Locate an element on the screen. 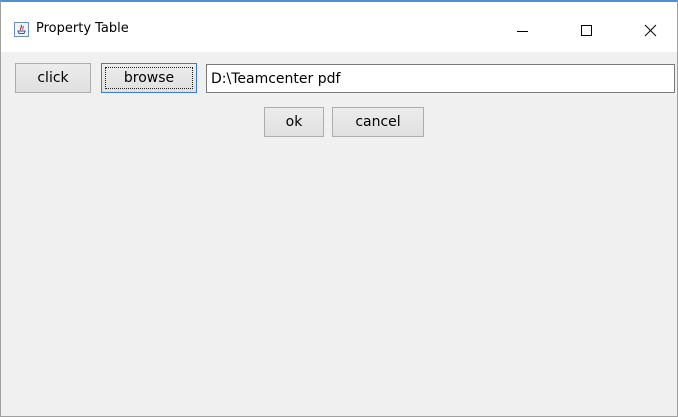 The width and height of the screenshot is (678, 417). cancel-button: cancel is located at coordinates (378, 122).